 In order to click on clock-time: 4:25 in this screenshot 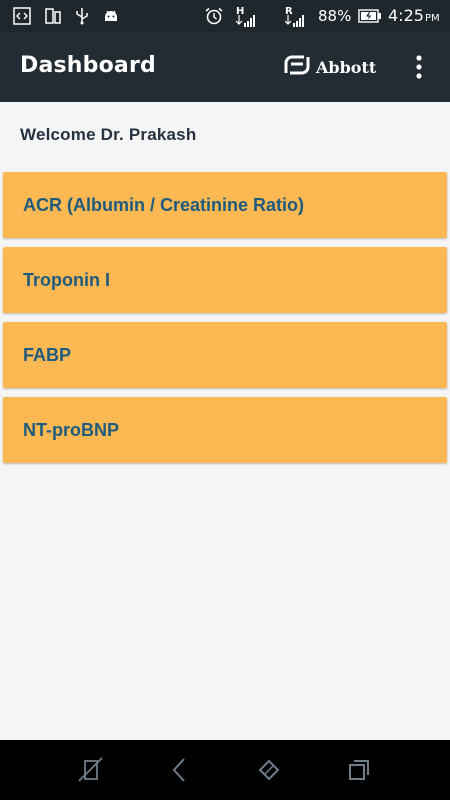, I will do `click(406, 15)`.